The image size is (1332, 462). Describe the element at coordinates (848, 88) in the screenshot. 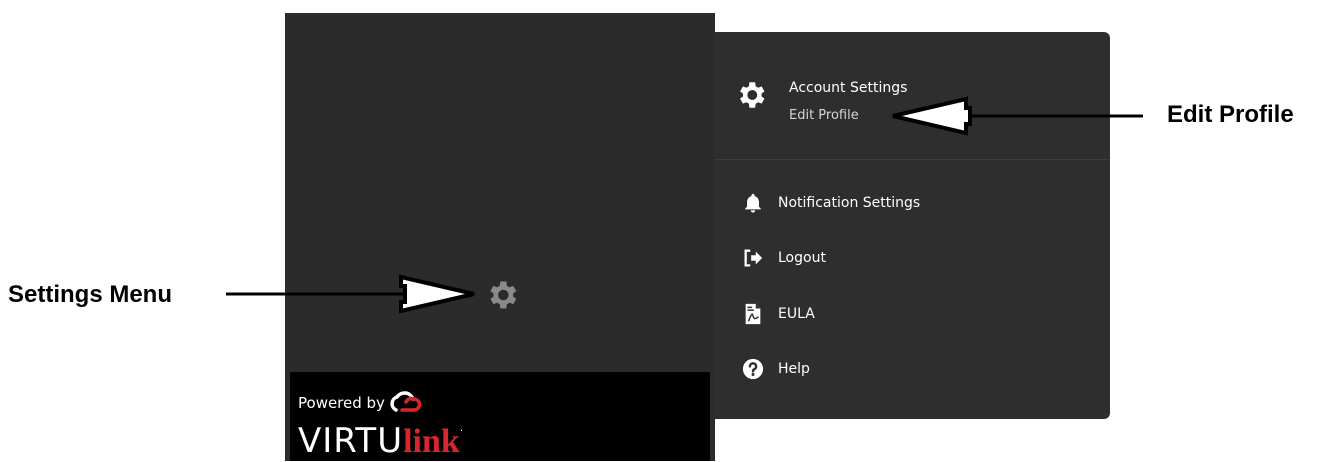

I see `account-settings-title: Account Settings` at that location.